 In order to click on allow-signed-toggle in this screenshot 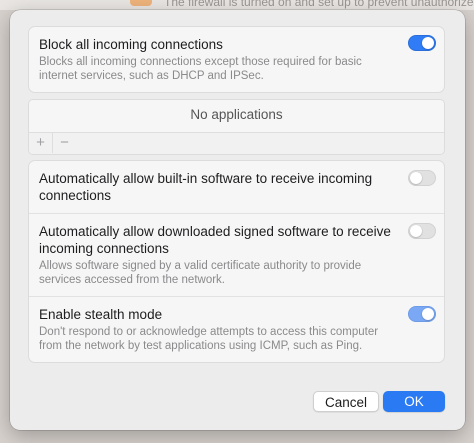, I will do `click(422, 231)`.